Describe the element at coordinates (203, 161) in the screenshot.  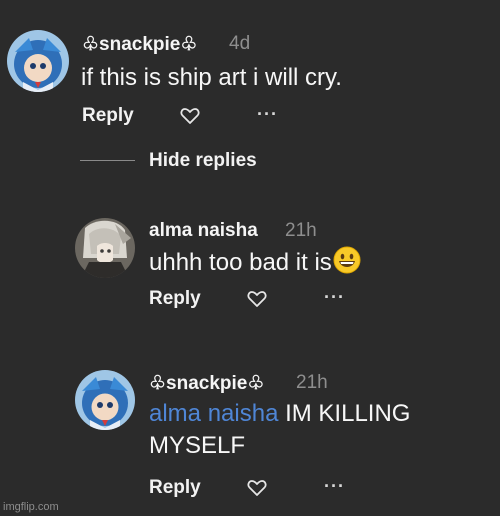
I see `hide-replies-button: Hide replies` at that location.